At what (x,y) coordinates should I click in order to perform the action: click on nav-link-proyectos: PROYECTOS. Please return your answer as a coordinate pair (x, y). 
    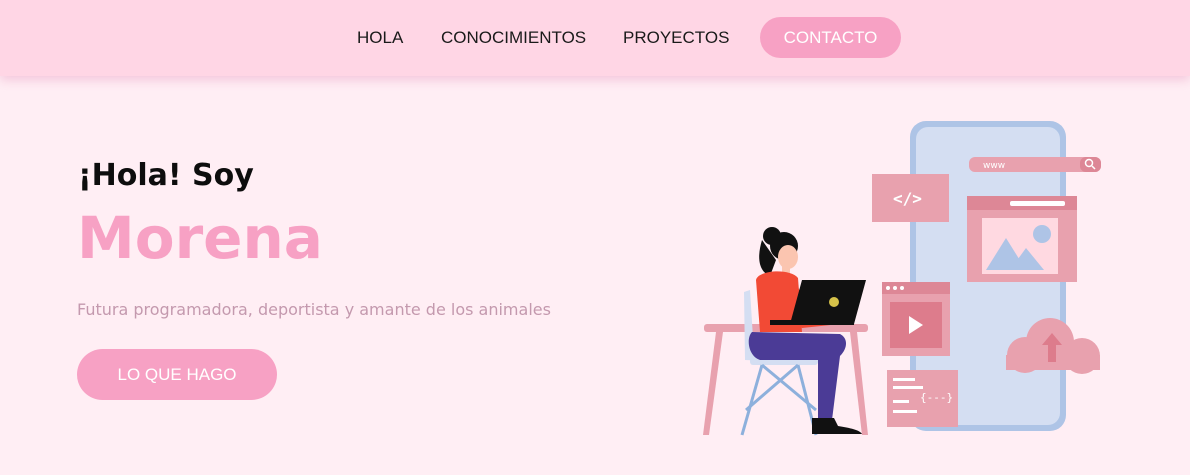
    Looking at the image, I should click on (676, 38).